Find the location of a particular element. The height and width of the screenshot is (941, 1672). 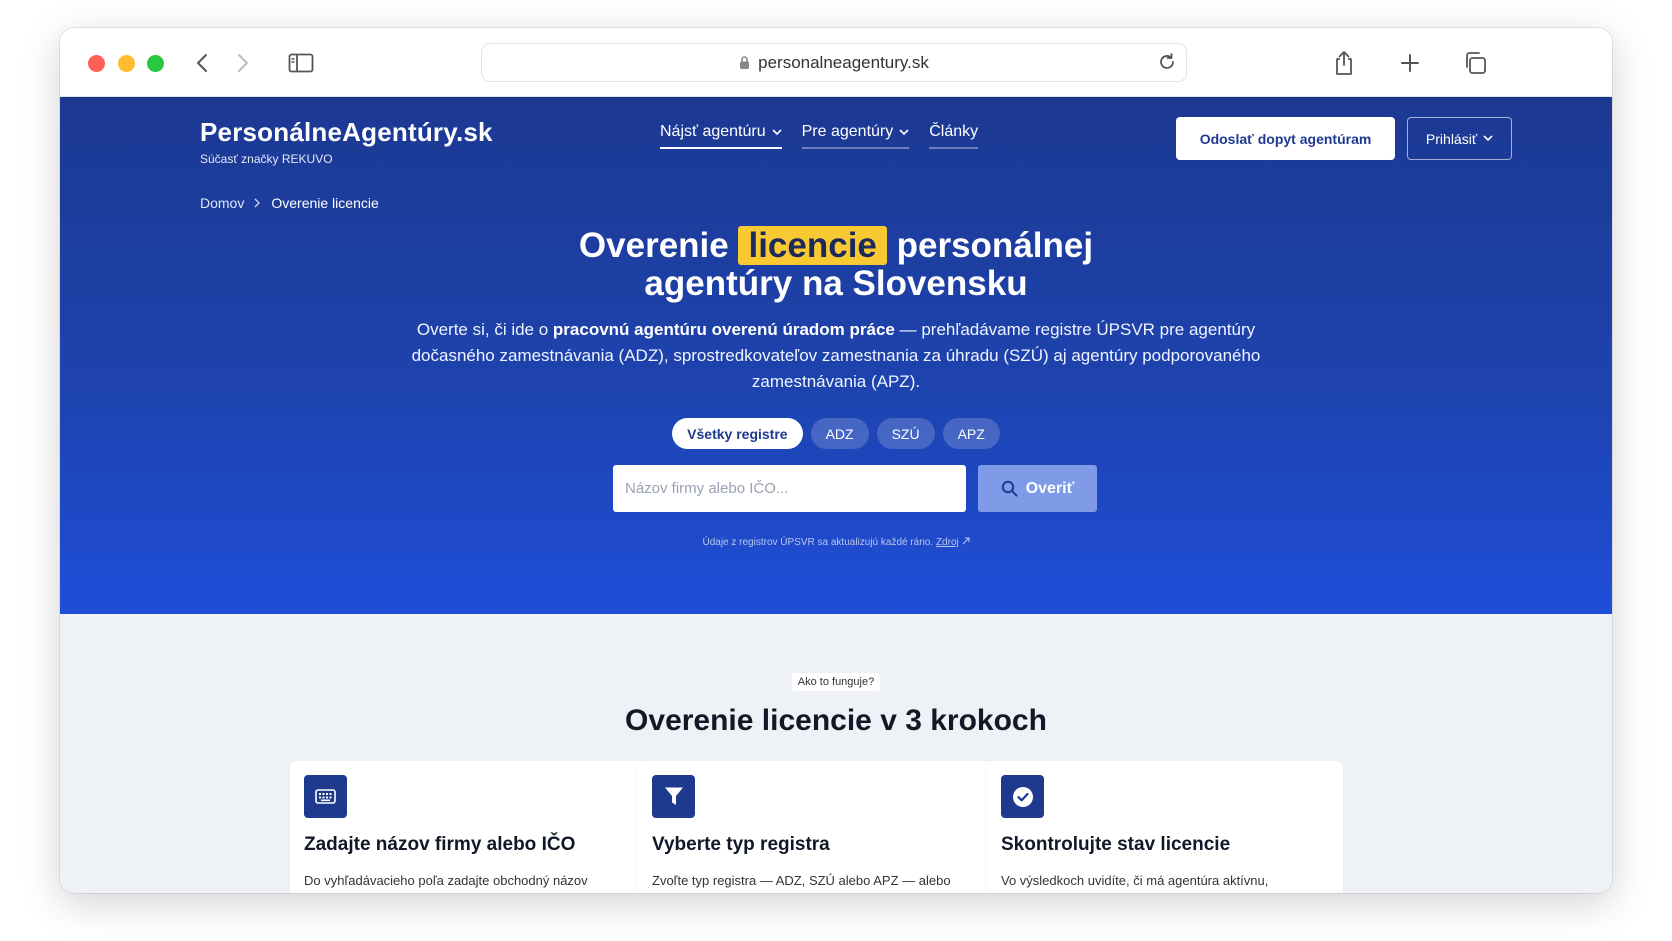

desc-part1: Overte si, či ide o is located at coordinates (484, 329).